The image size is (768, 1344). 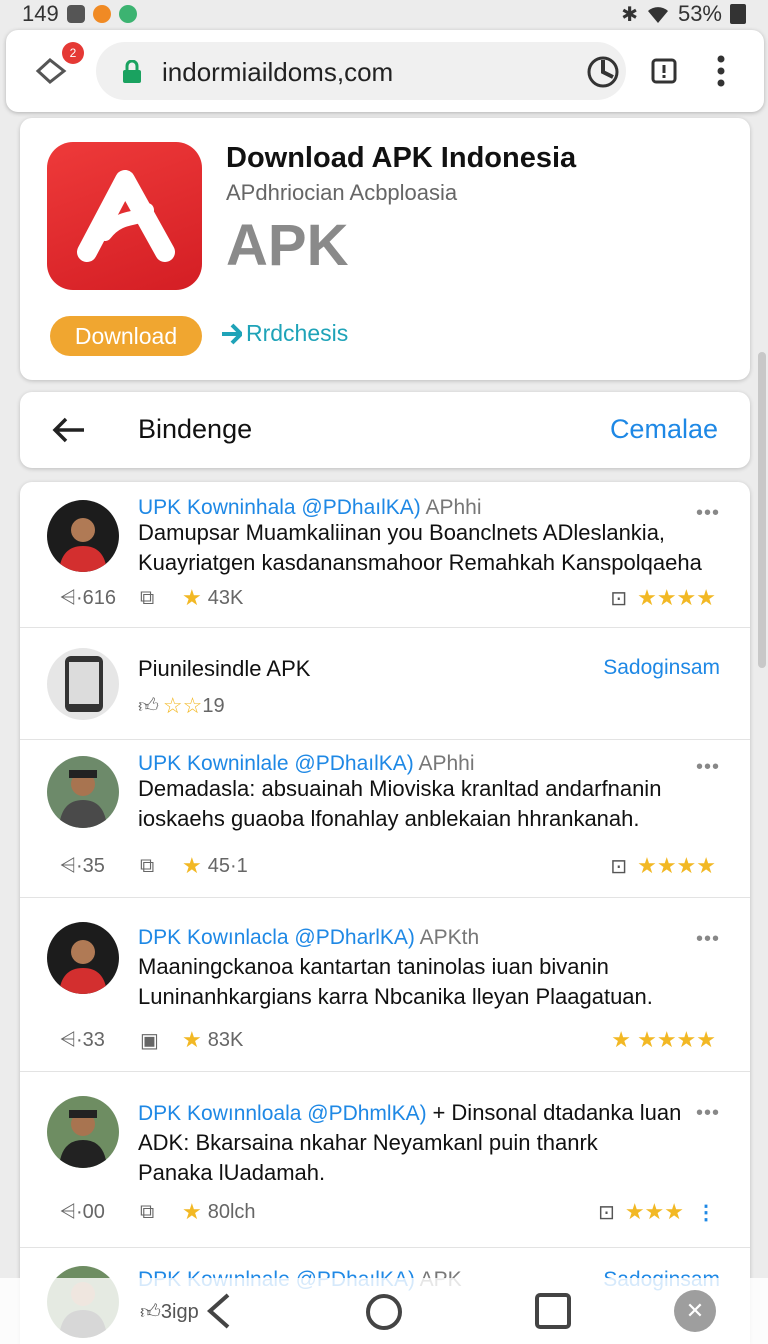 I want to click on app-logo-icon, so click(x=124, y=216).